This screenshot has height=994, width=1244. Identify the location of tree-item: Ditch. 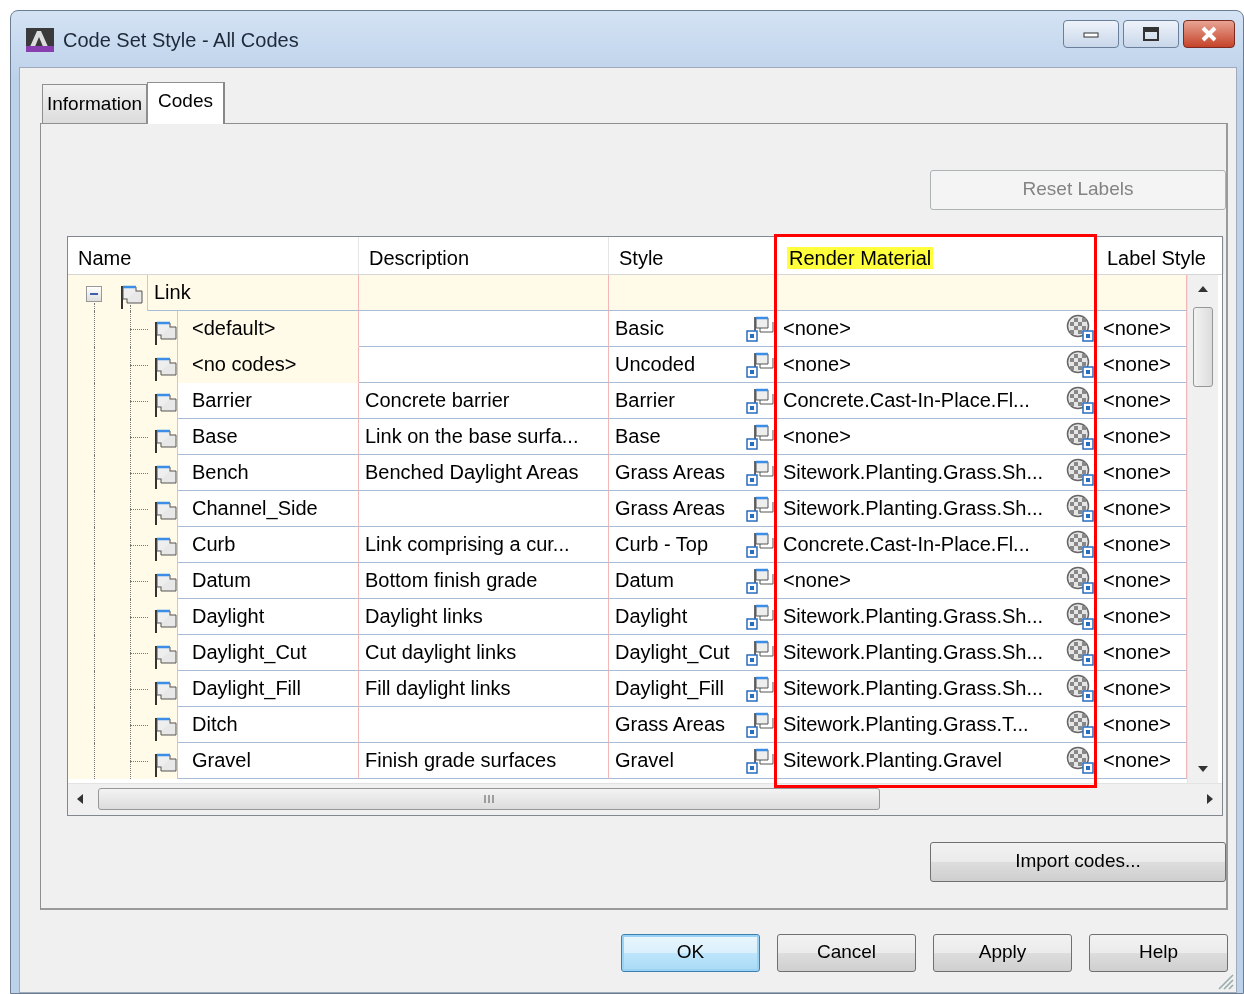
(268, 724).